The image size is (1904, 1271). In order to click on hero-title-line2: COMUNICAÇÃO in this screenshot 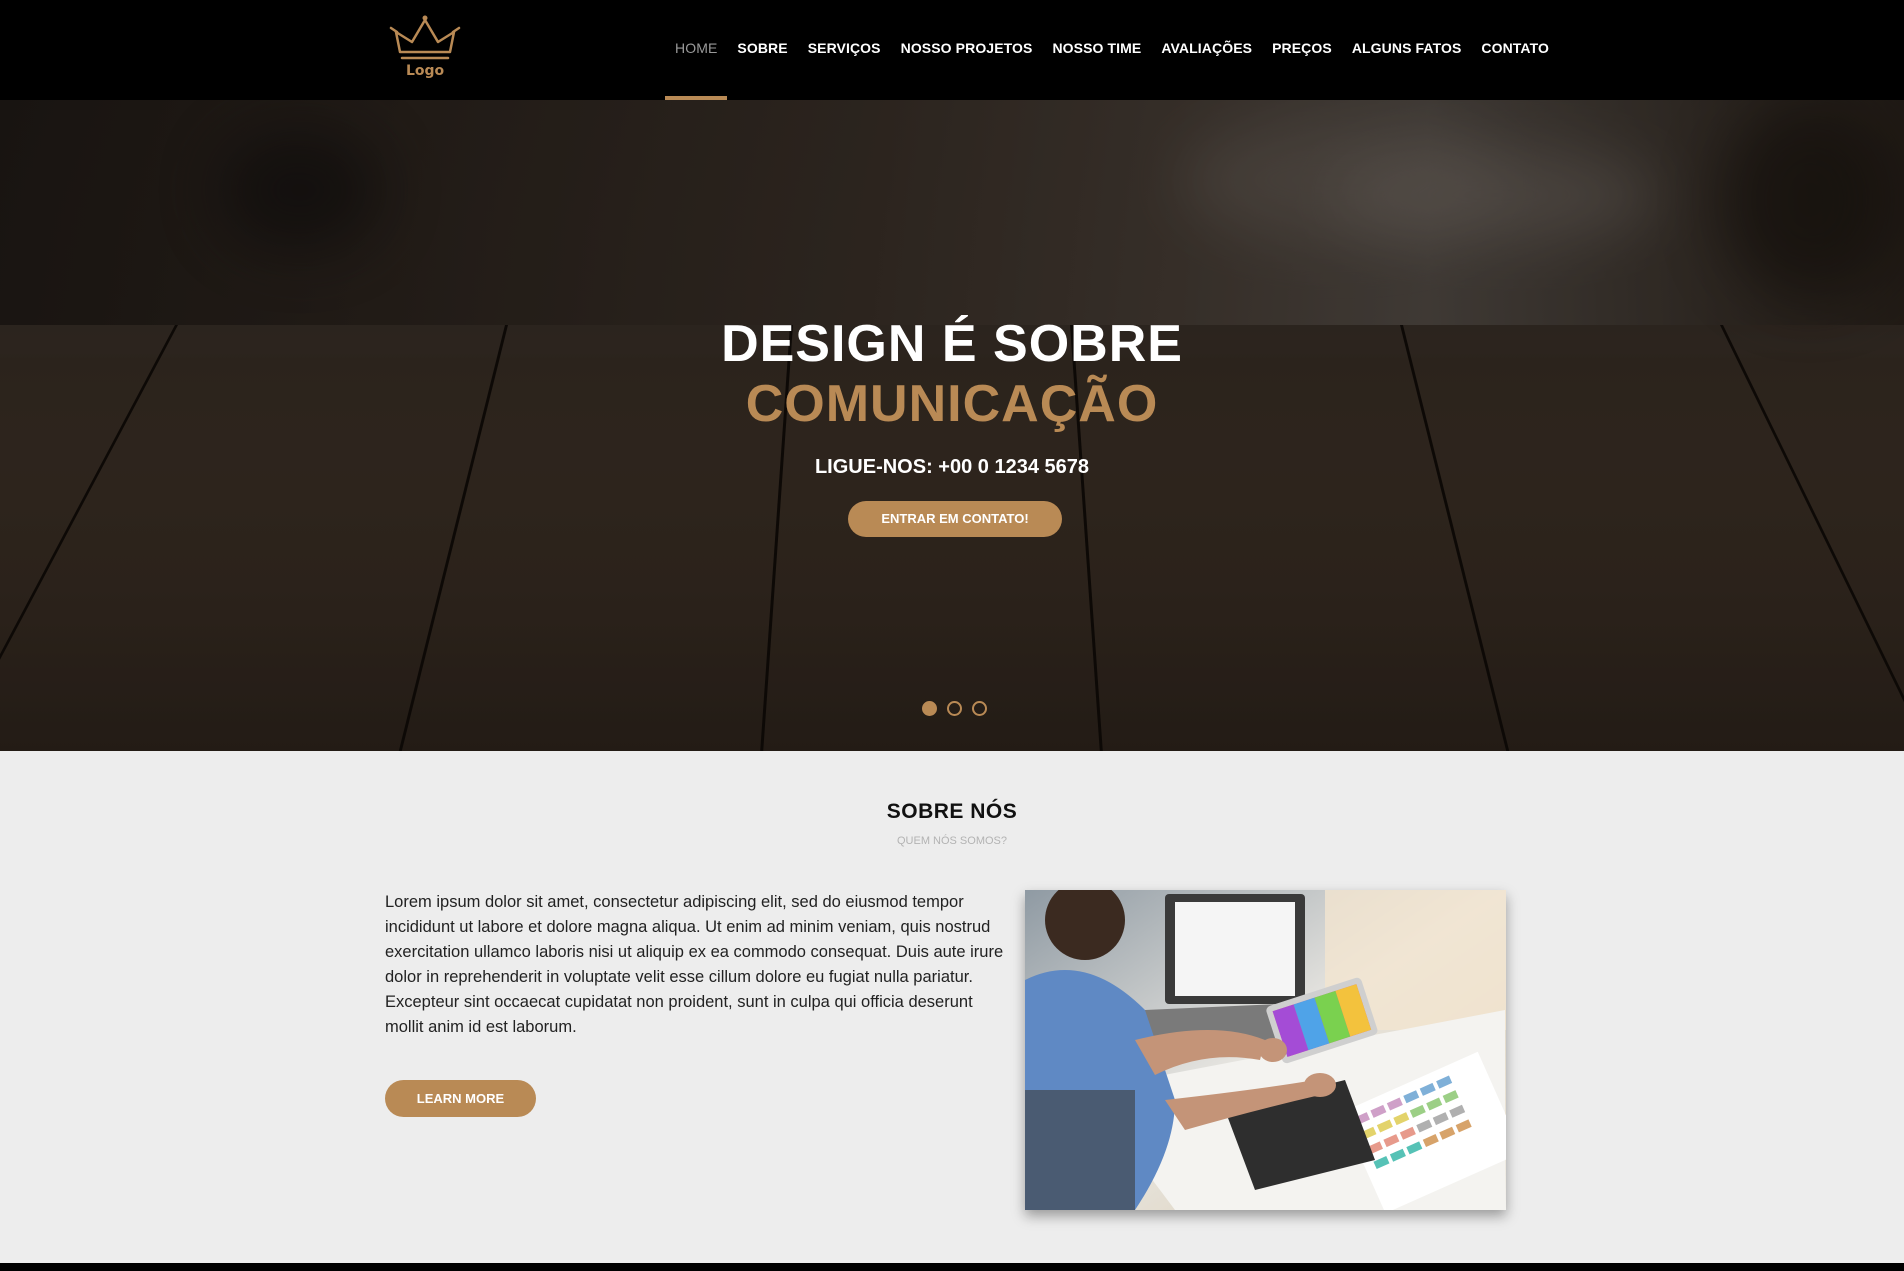, I will do `click(952, 404)`.